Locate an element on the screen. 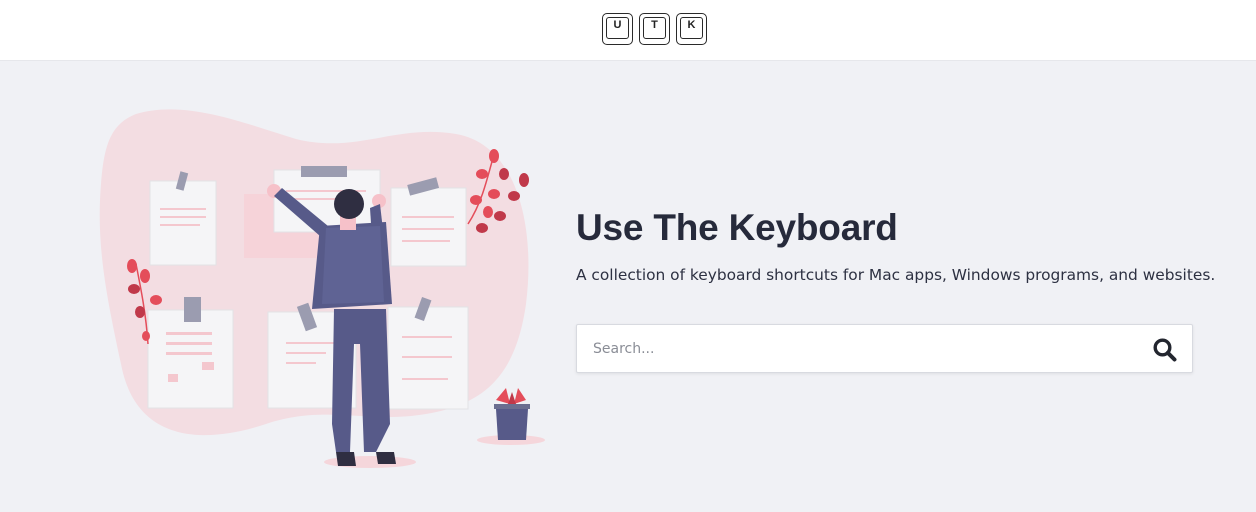 Image resolution: width=1256 pixels, height=512 pixels. search-bar is located at coordinates (884, 348).